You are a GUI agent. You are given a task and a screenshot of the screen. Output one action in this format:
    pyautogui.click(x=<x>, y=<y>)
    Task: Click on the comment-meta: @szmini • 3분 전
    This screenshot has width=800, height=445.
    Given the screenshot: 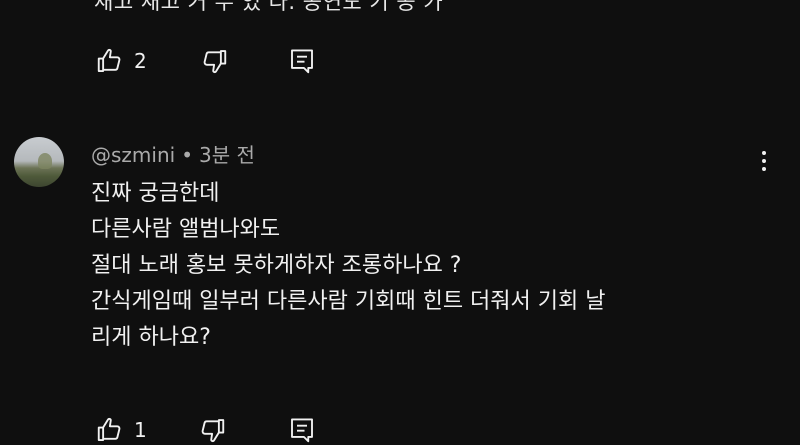 What is the action you would take?
    pyautogui.click(x=173, y=153)
    